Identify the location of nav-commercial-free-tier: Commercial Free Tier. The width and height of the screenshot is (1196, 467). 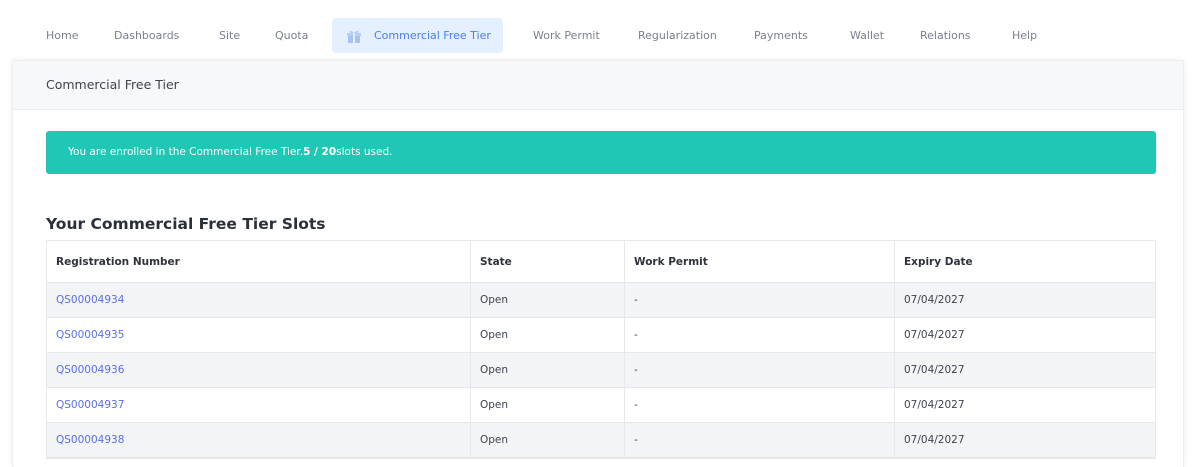
(417, 35).